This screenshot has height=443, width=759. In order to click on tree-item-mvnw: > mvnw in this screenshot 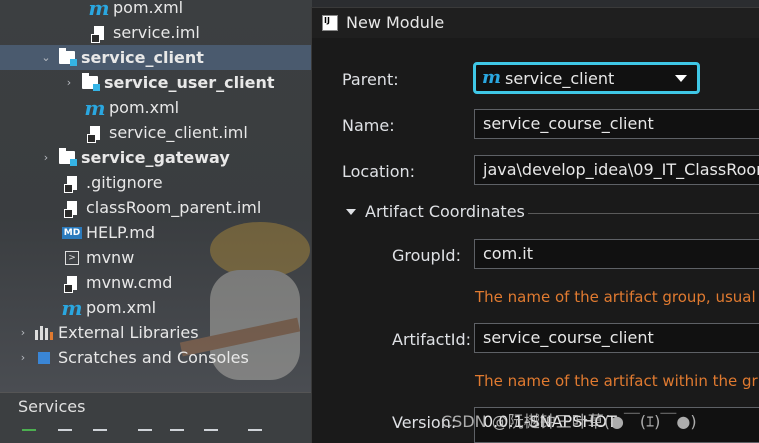, I will do `click(156, 257)`.